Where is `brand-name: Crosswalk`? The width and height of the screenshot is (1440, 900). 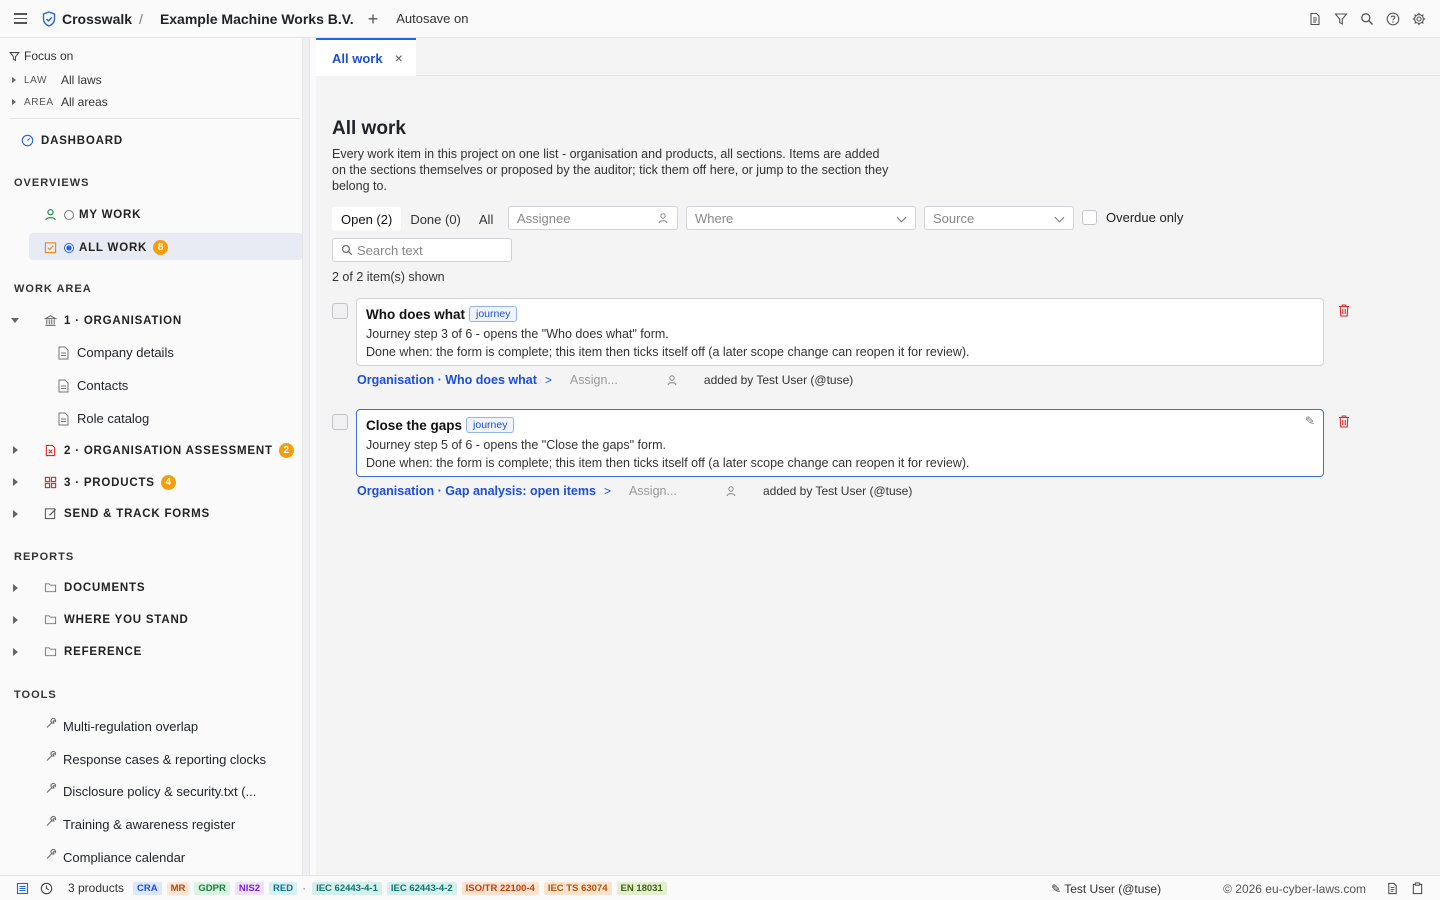
brand-name: Crosswalk is located at coordinates (97, 19).